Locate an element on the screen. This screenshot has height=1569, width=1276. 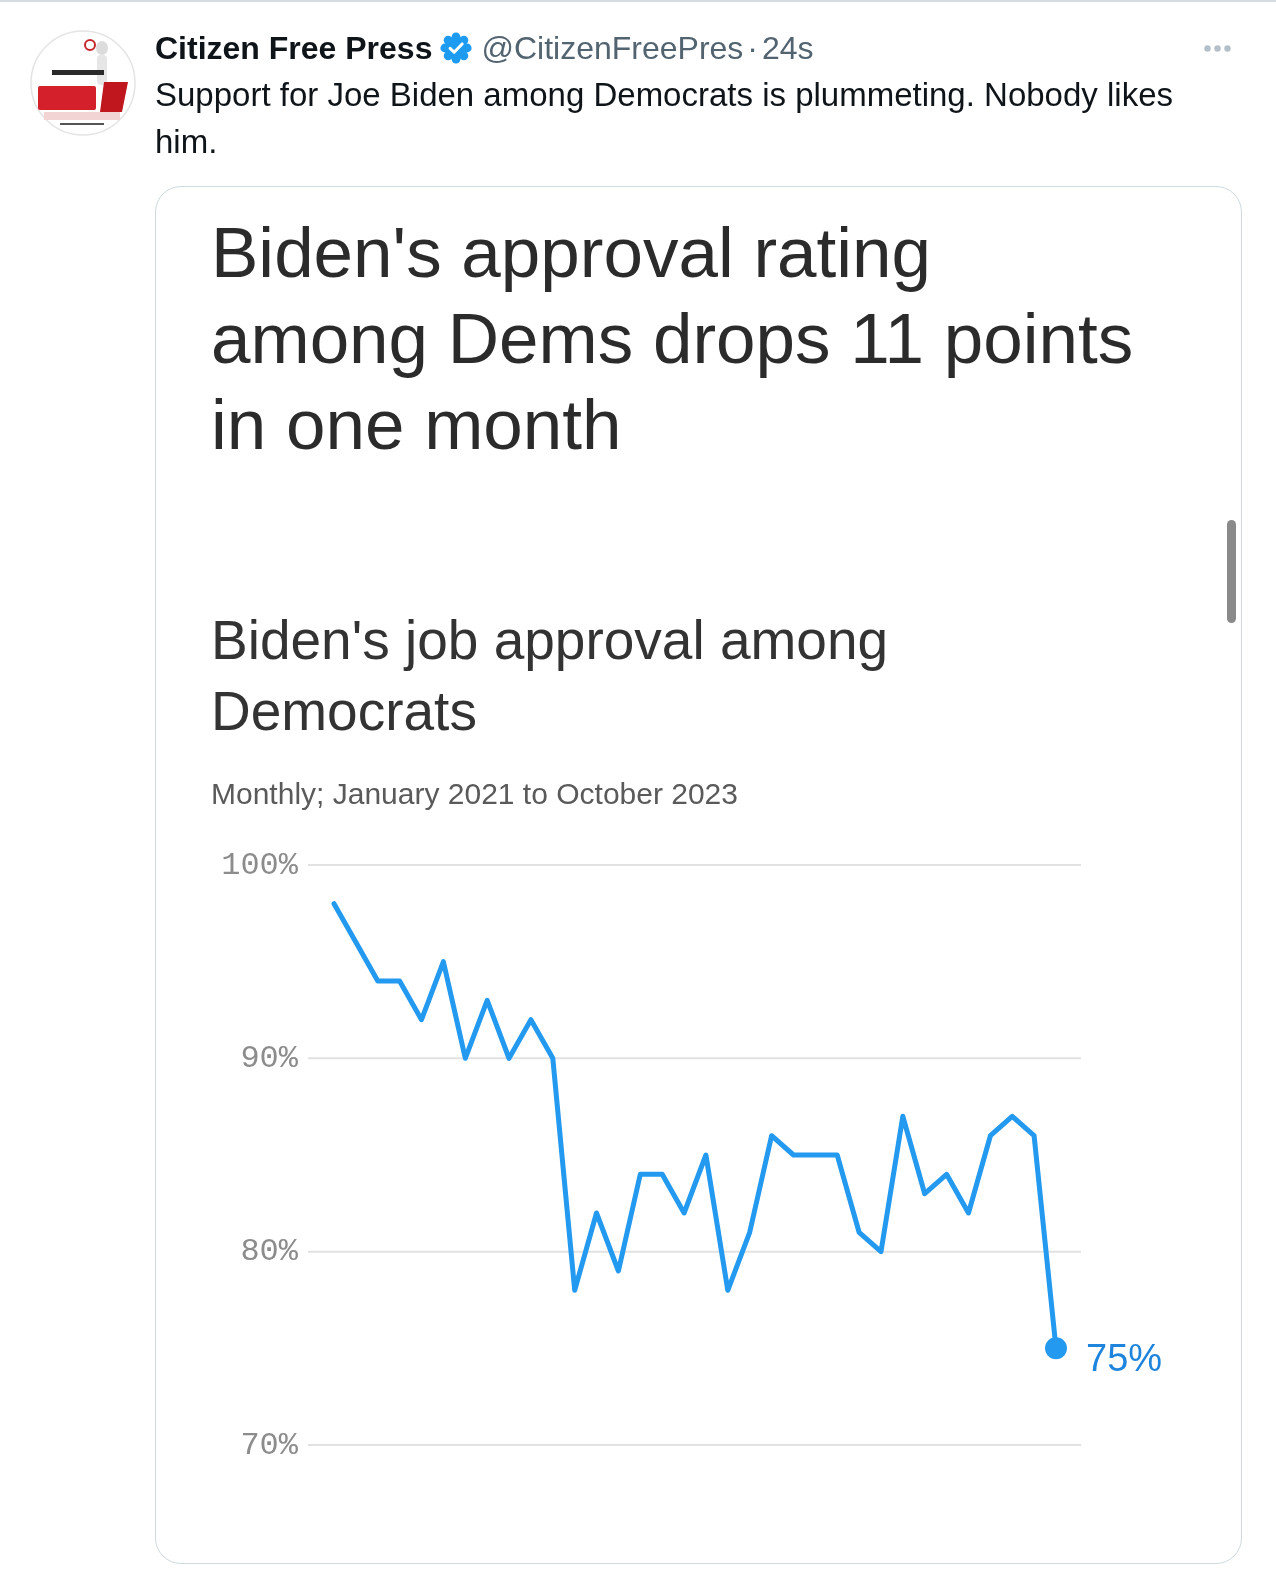
more-icon is located at coordinates (1217, 48).